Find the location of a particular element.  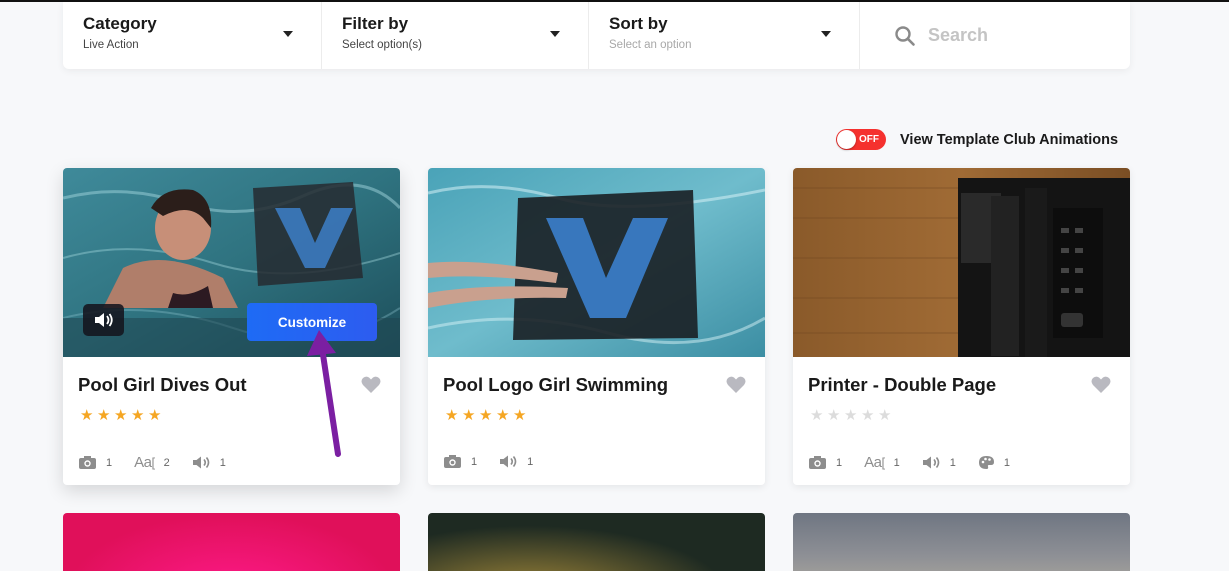

toggle-state: OFF is located at coordinates (869, 139).